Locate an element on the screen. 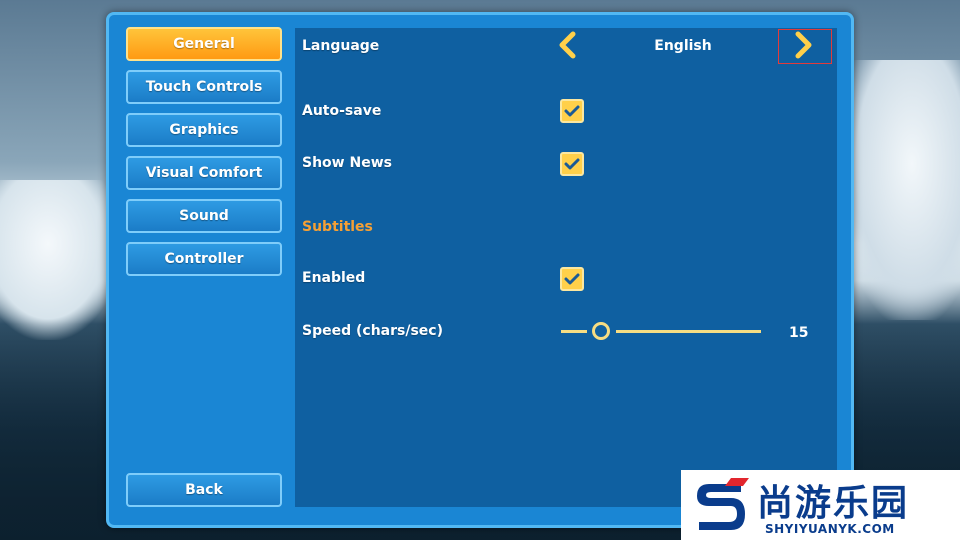 This screenshot has width=960, height=540. language-label: Language is located at coordinates (341, 46).